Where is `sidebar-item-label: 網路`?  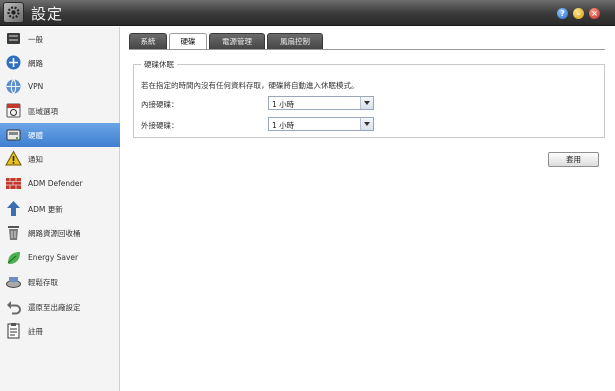
sidebar-item-label: 網路 is located at coordinates (35, 63).